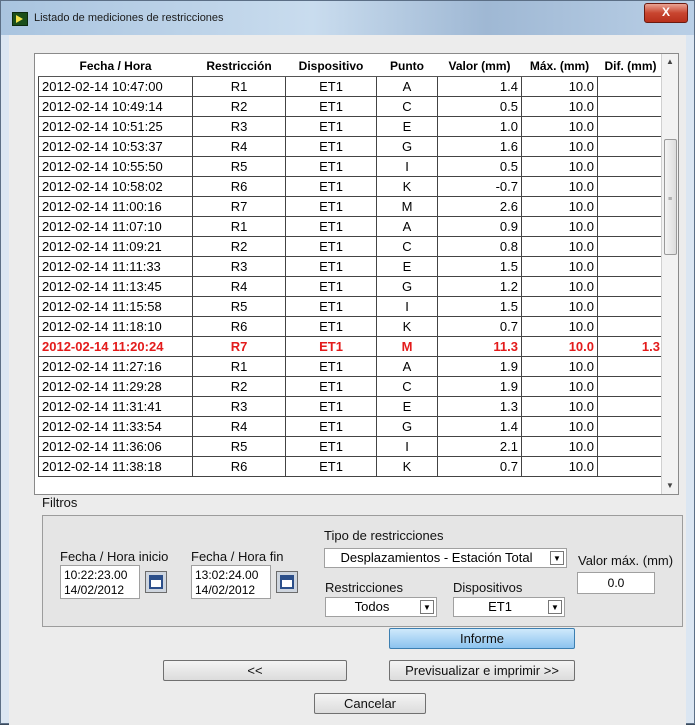 This screenshot has height=725, width=695. I want to click on start-calendar-button, so click(156, 582).